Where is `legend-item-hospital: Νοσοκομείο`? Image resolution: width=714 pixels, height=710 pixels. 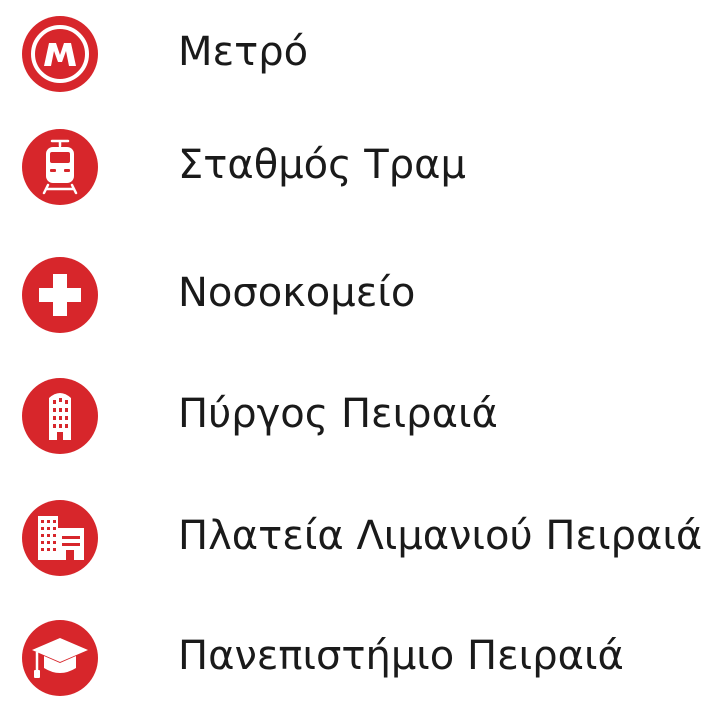 legend-item-hospital: Νοσοκομείο is located at coordinates (357, 302).